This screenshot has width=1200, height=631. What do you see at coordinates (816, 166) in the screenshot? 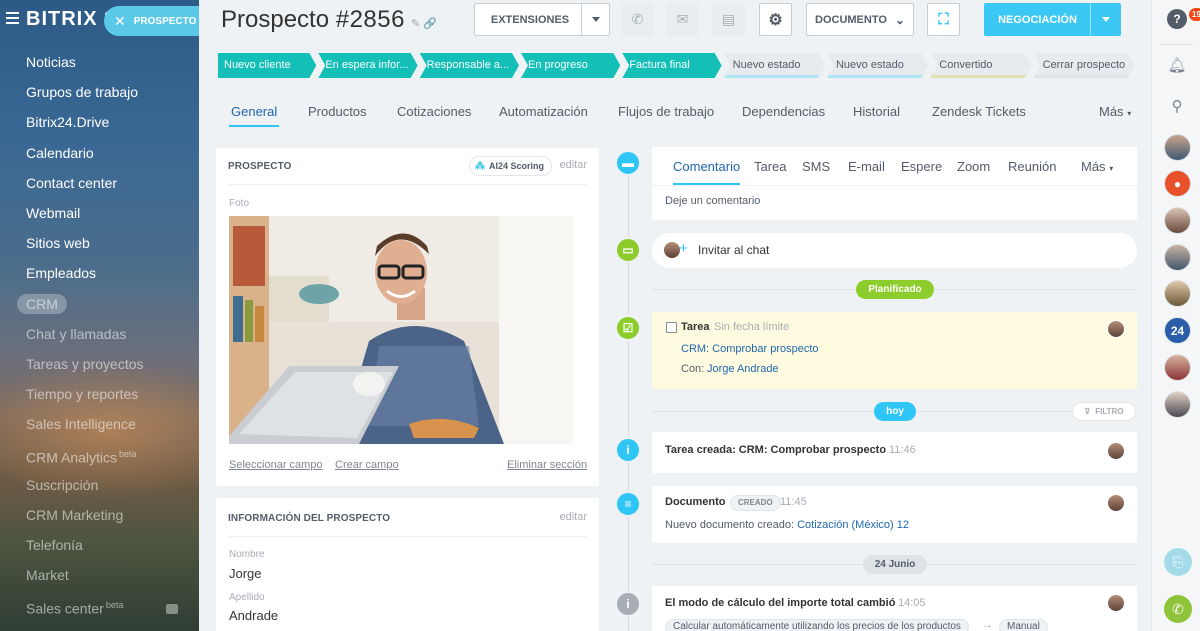
I see `composer-tab-sms: SMS` at bounding box center [816, 166].